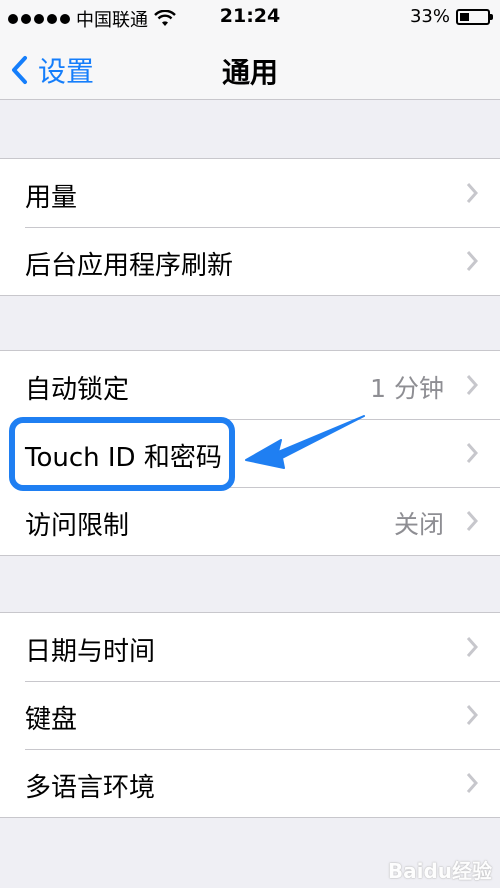 This screenshot has width=500, height=888. Describe the element at coordinates (474, 16) in the screenshot. I see `battery-icon` at that location.